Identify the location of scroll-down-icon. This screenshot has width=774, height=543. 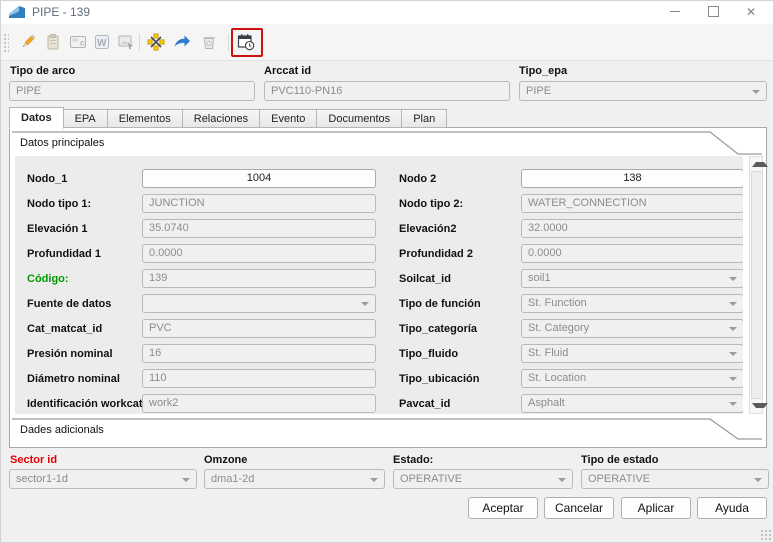
(760, 405).